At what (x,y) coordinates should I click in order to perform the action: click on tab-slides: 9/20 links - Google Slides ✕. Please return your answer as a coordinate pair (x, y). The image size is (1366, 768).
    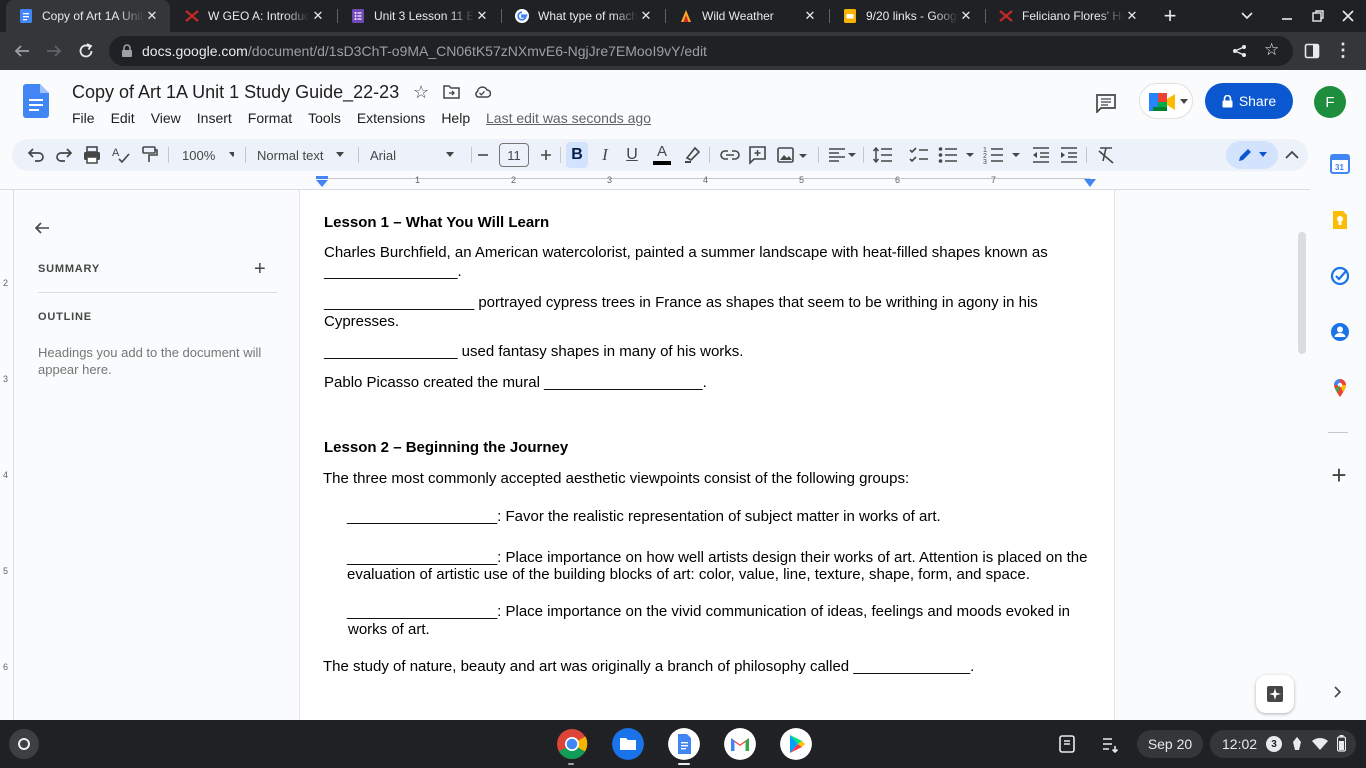
    Looking at the image, I should click on (907, 16).